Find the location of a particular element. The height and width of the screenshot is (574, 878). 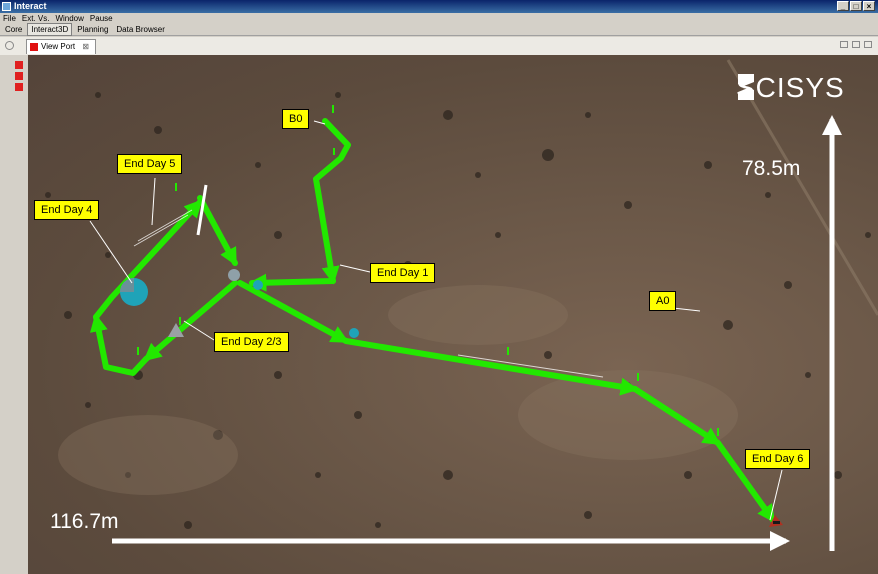

tab-close-icon: ⊠ is located at coordinates (85, 46).